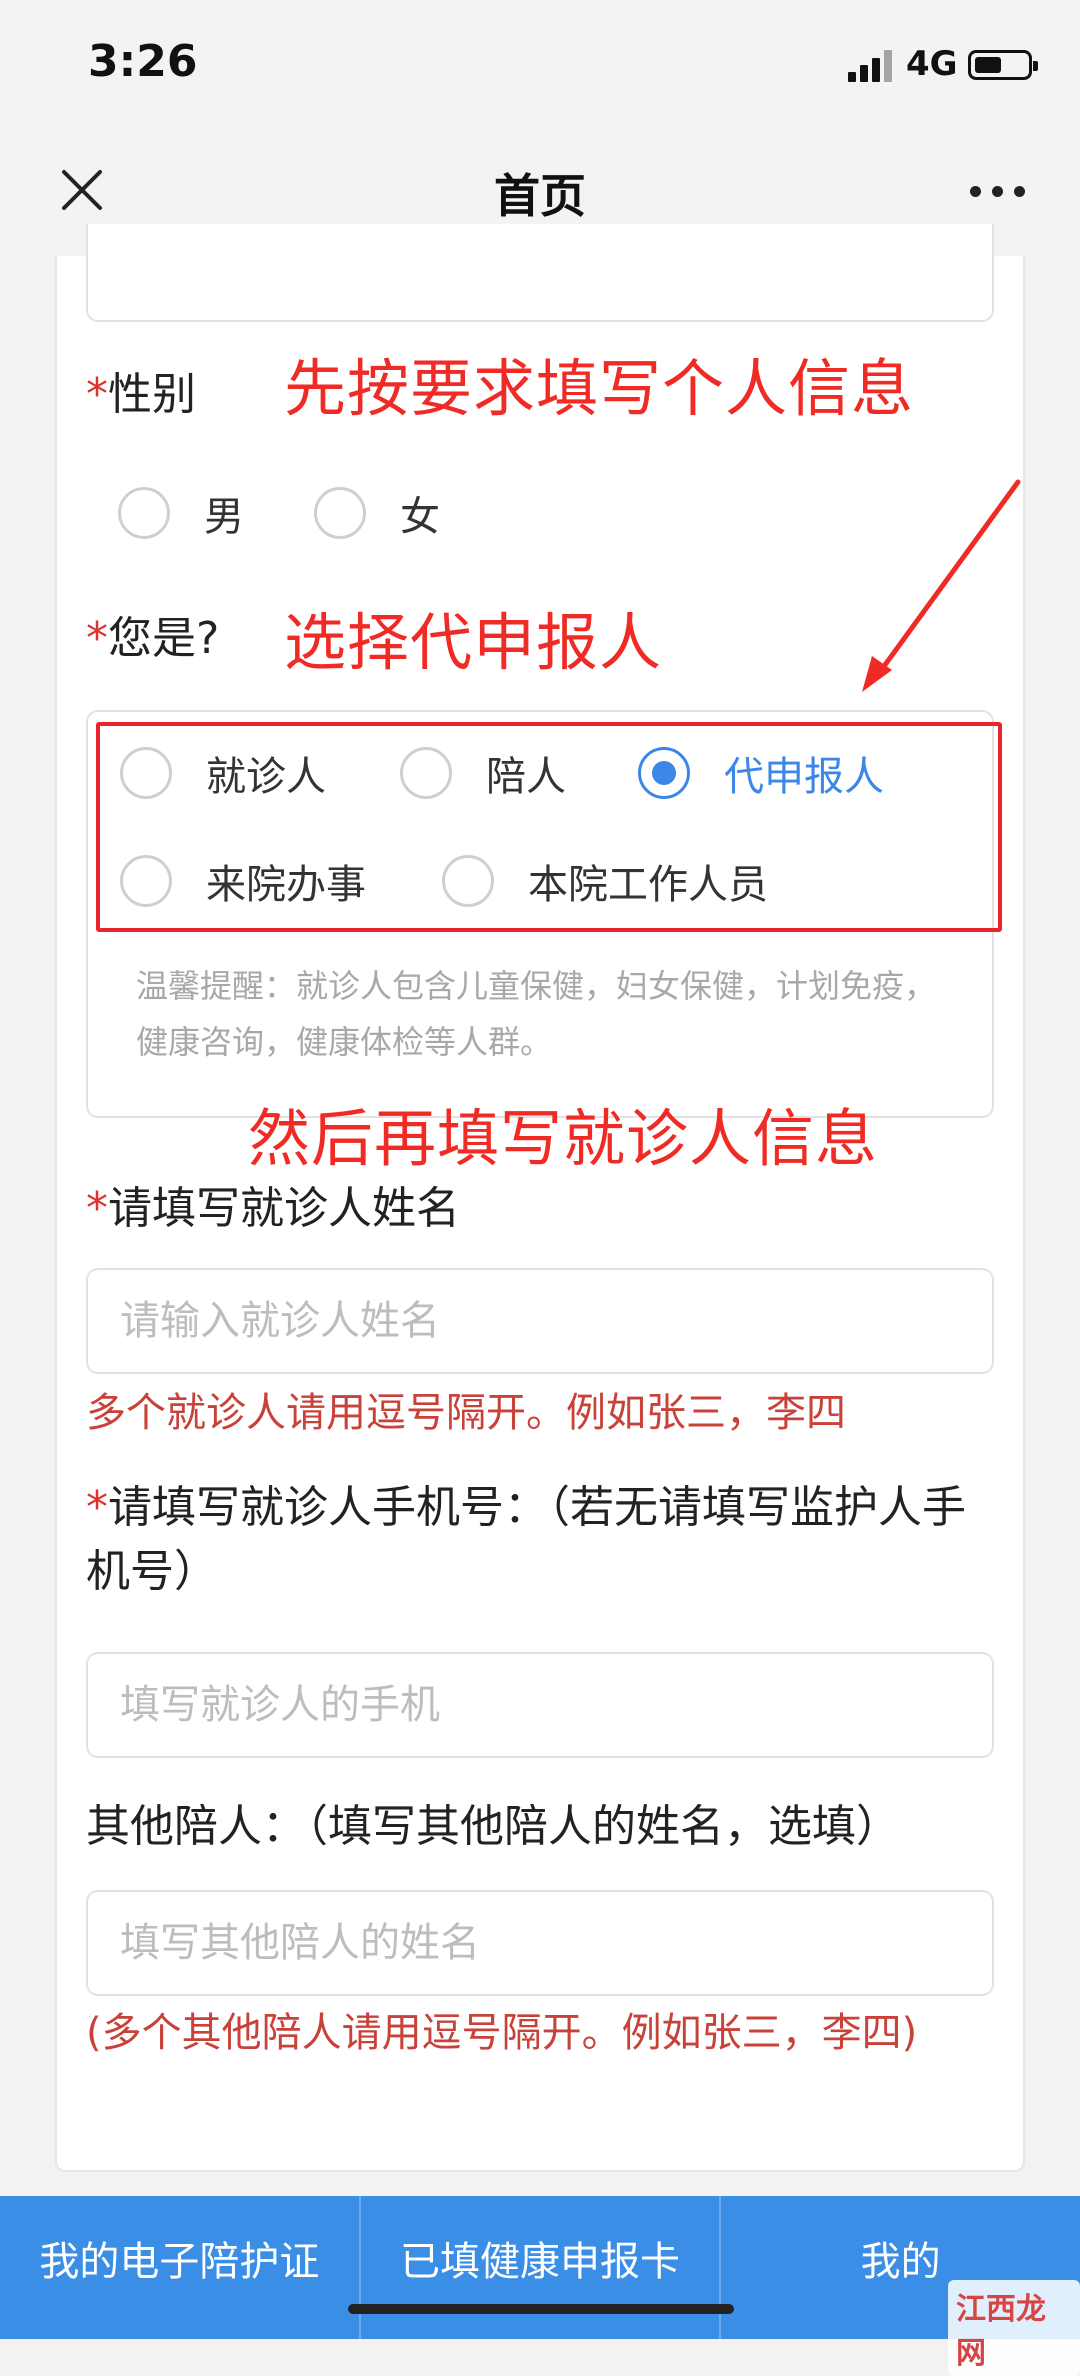  I want to click on role-reminder: 温馨提醒：就诊人包含儿童保健，妇女保健，计划免疫，健康咨询，健康体检等人群。, so click(536, 1014).